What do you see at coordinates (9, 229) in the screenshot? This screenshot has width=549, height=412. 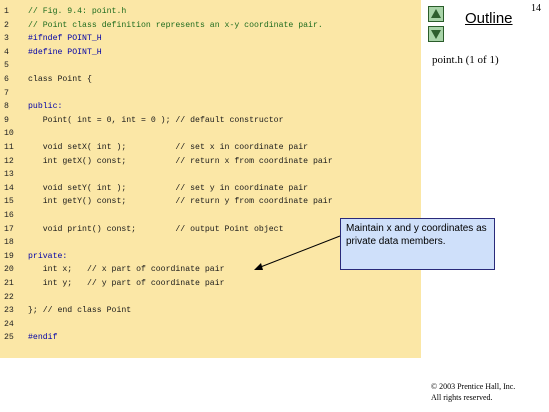 I see `line-number: 17` at bounding box center [9, 229].